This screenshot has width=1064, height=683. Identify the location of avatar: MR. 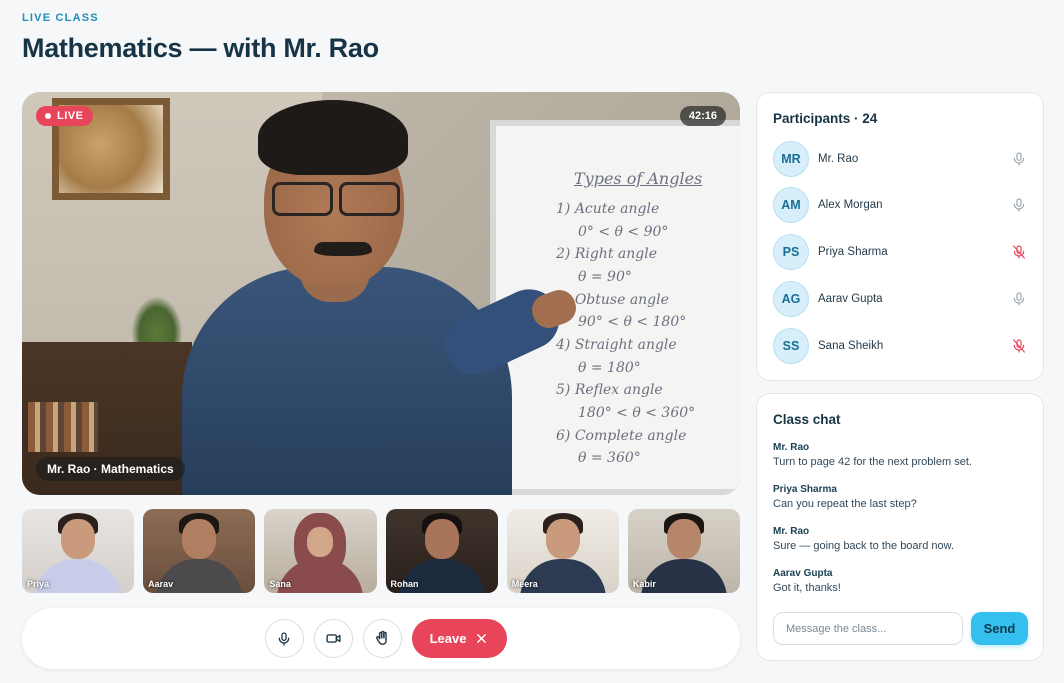
(791, 159).